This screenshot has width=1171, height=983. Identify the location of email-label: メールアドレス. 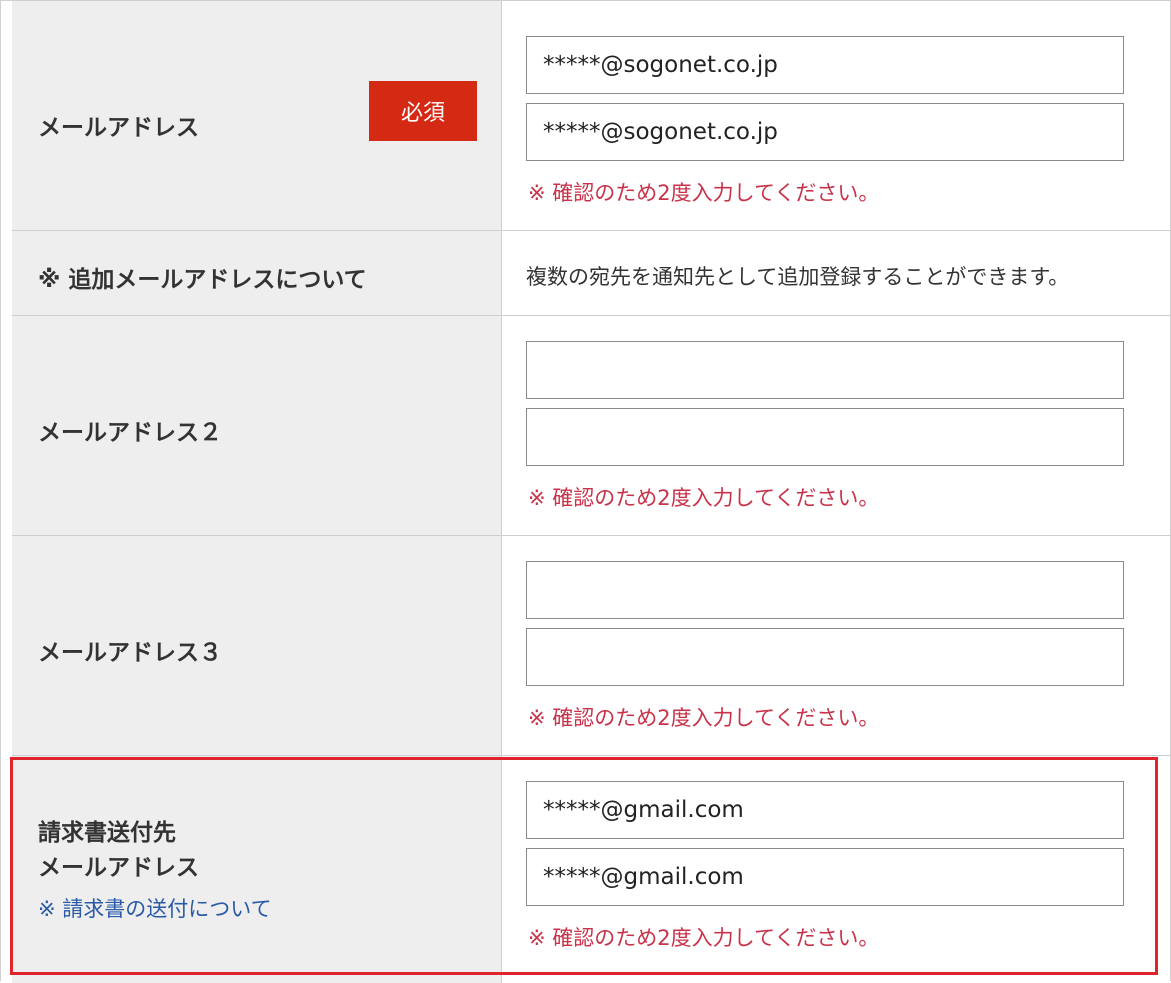
(118, 128).